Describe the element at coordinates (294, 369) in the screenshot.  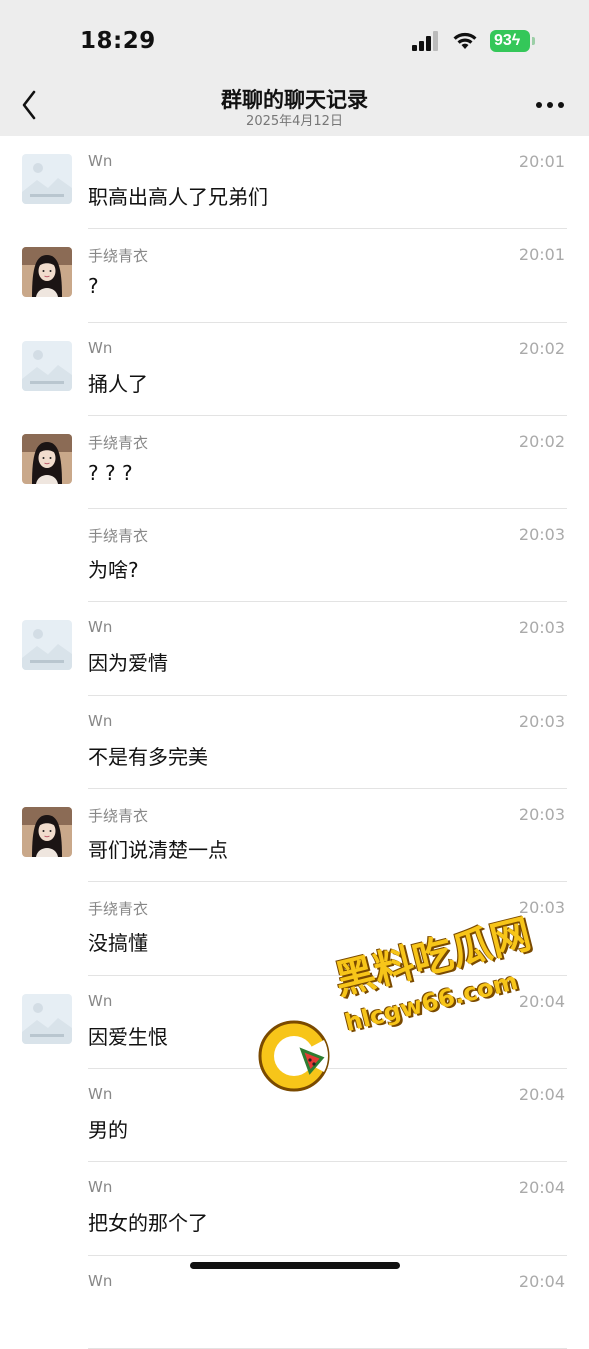
I see `message-row: Wn 20:02 捅人了` at that location.